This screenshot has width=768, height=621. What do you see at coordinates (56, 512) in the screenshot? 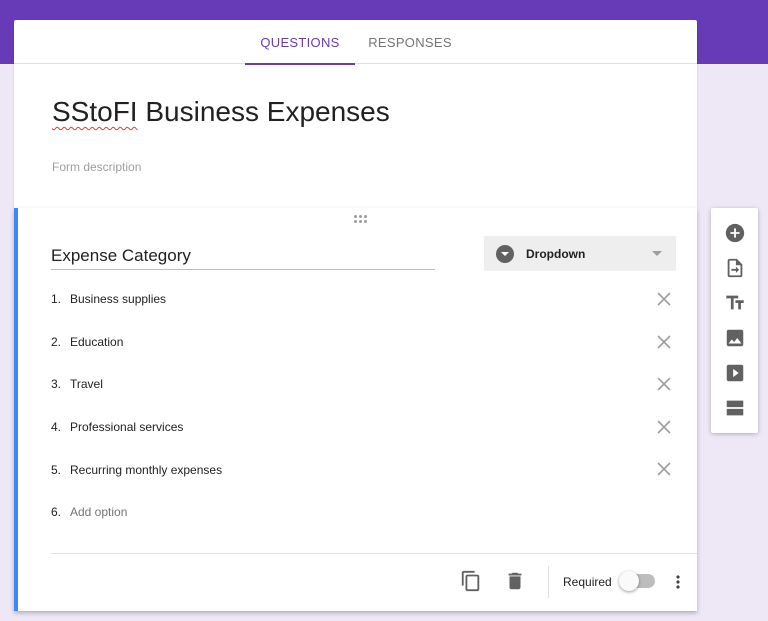
I see `option-number: 6.` at bounding box center [56, 512].